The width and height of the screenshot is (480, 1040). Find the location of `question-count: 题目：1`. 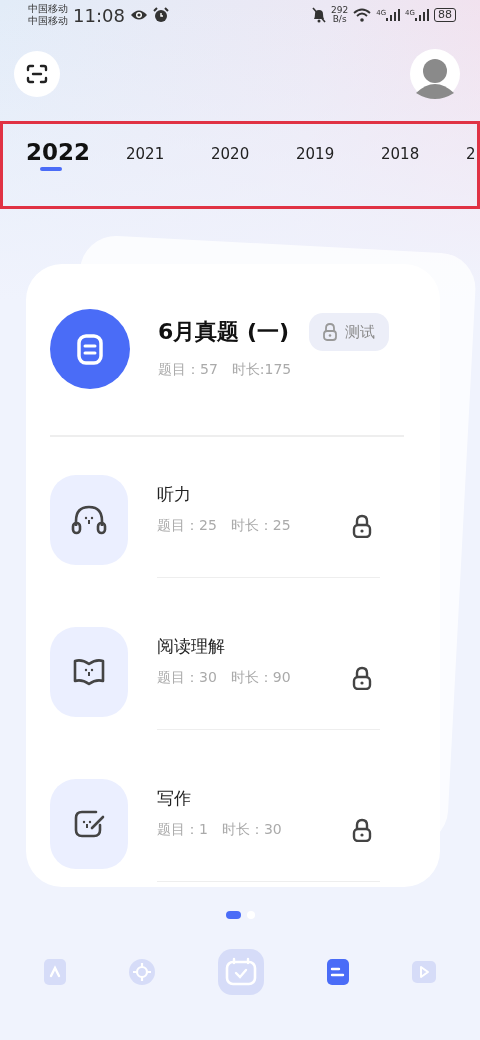

question-count: 题目：1 is located at coordinates (182, 830).